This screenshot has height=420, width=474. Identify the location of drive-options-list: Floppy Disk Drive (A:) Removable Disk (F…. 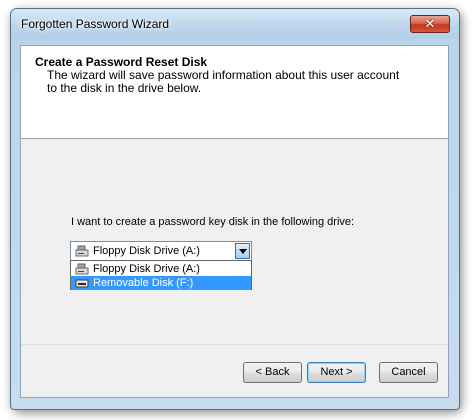
(161, 275).